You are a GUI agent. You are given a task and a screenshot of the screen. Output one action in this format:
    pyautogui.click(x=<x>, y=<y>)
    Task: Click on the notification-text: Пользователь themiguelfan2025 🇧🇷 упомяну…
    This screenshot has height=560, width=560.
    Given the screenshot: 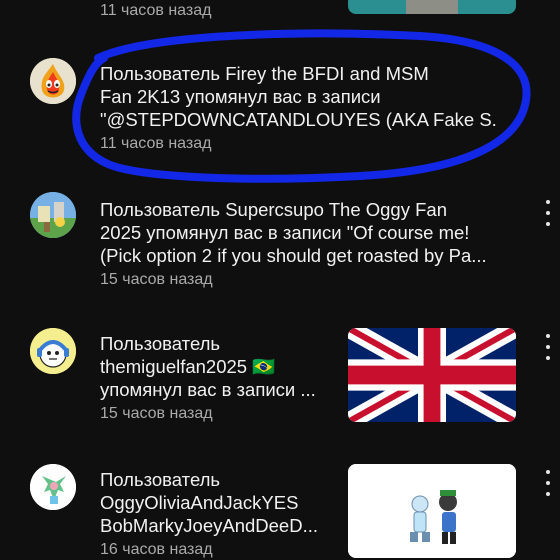 What is the action you would take?
    pyautogui.click(x=218, y=378)
    